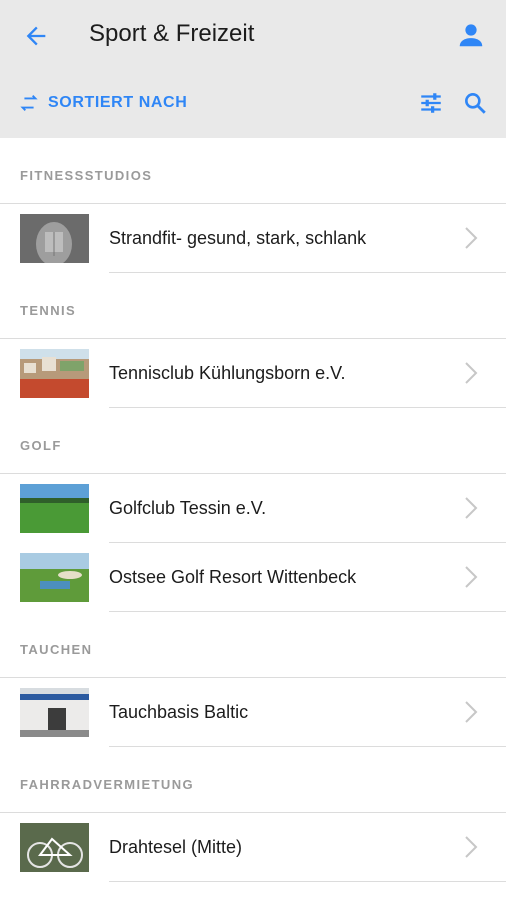  Describe the element at coordinates (238, 238) in the screenshot. I see `item-label: Strandfit- gesund, stark, schlank` at that location.